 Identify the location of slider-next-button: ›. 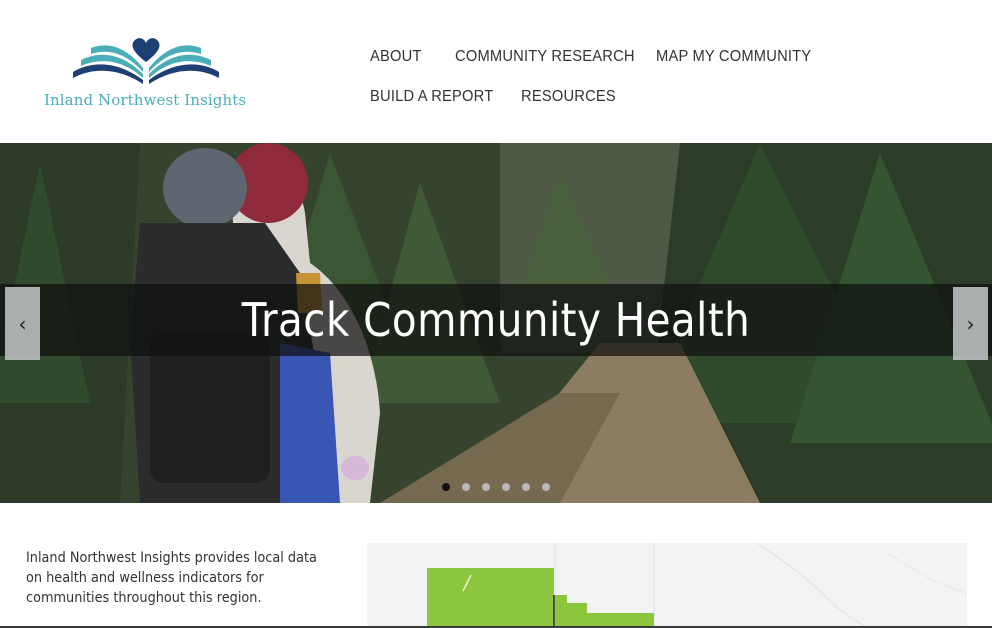
(970, 323).